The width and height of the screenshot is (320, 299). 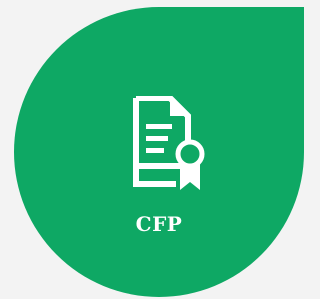 I want to click on certificate-document-icon, so click(x=169, y=143).